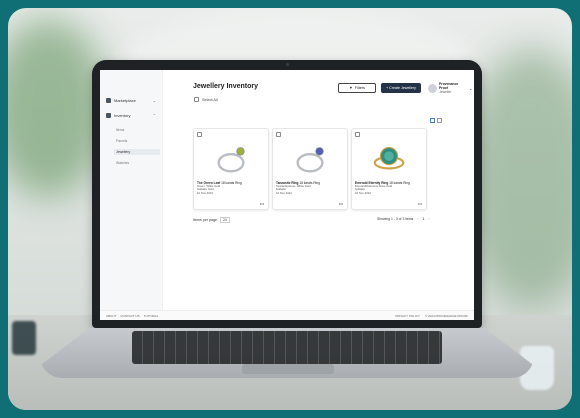 Image resolution: width=580 pixels, height=418 pixels. Describe the element at coordinates (287, 64) in the screenshot. I see `camera` at that location.